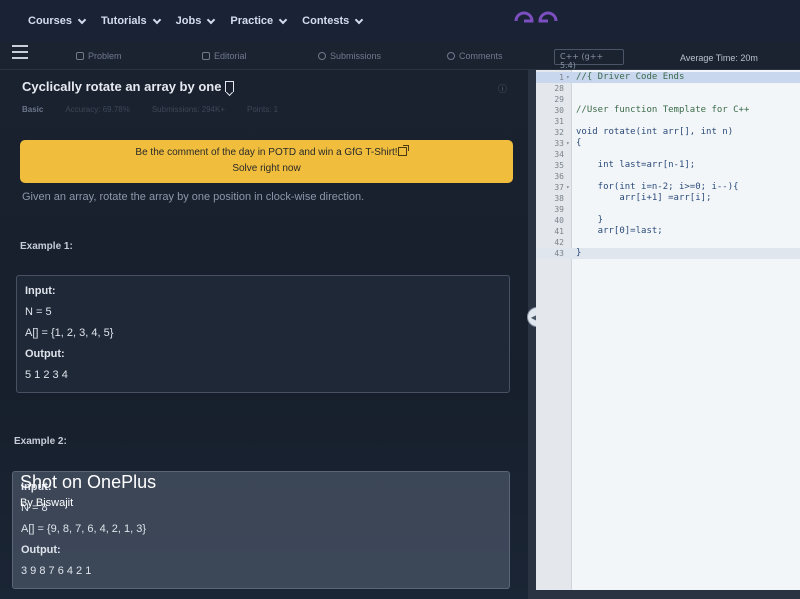  I want to click on code-line: 32 void rotate(int arr[], int n), so click(668, 132).